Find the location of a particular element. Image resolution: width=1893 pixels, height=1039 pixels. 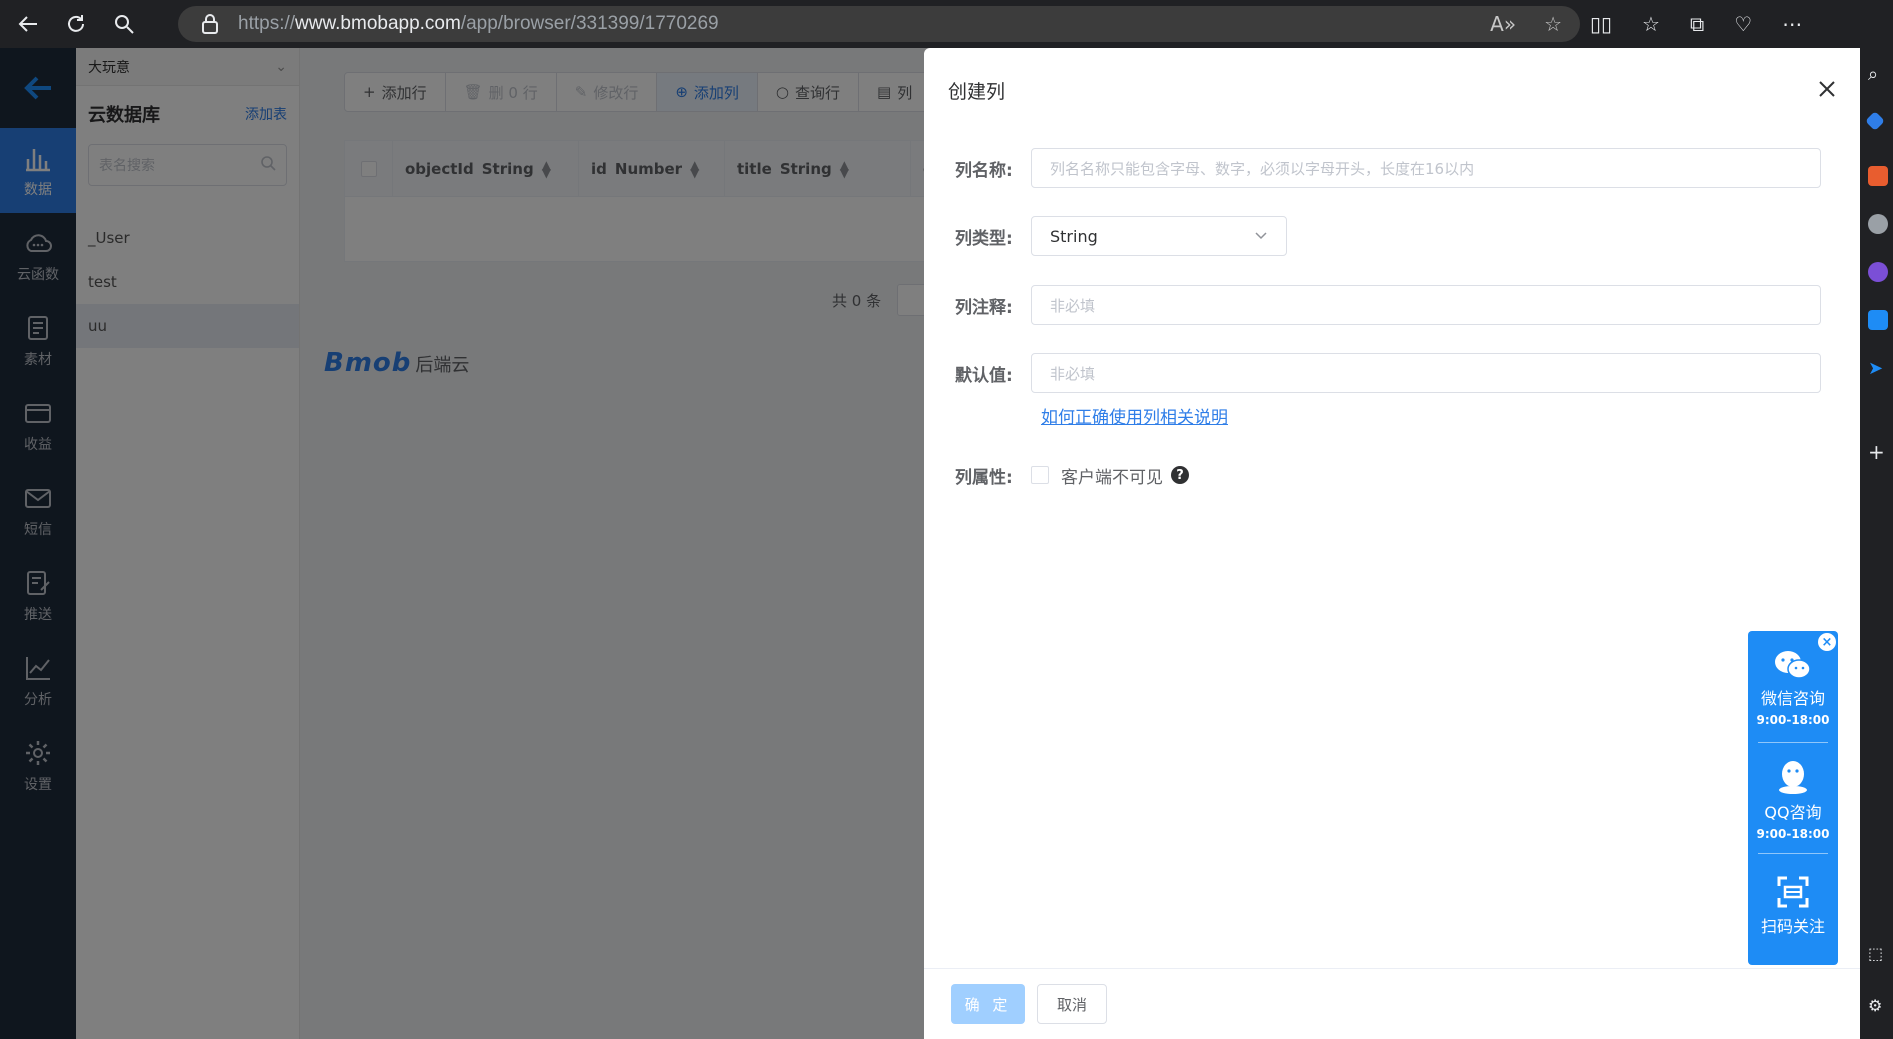

add-icon: + is located at coordinates (1878, 452).